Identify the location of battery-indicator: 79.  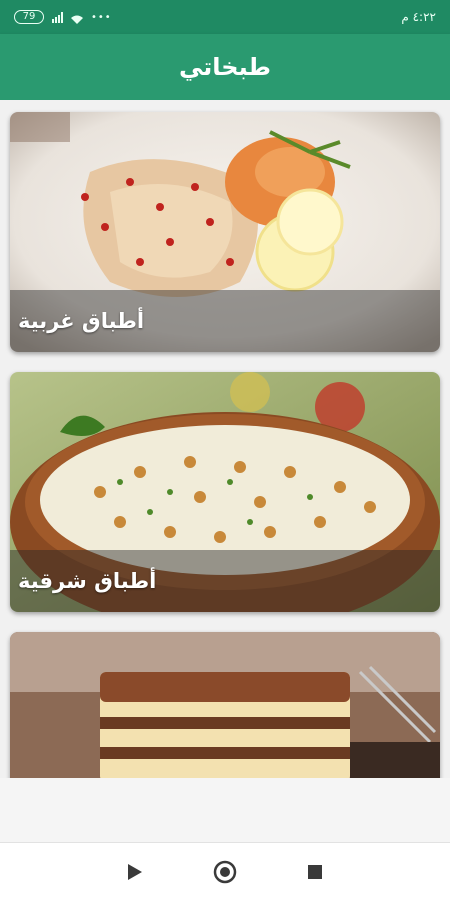
(29, 17).